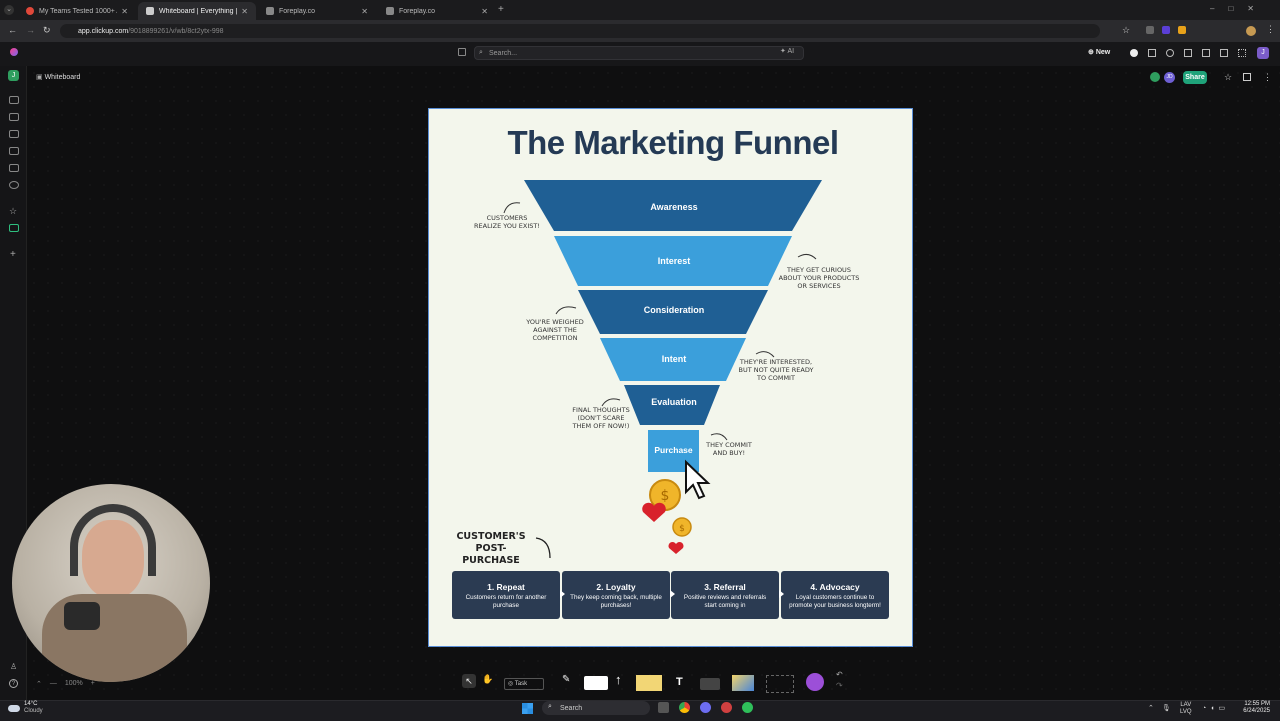 This screenshot has width=1280, height=721. I want to click on chevron-up-icon: ⌃, so click(1151, 708).